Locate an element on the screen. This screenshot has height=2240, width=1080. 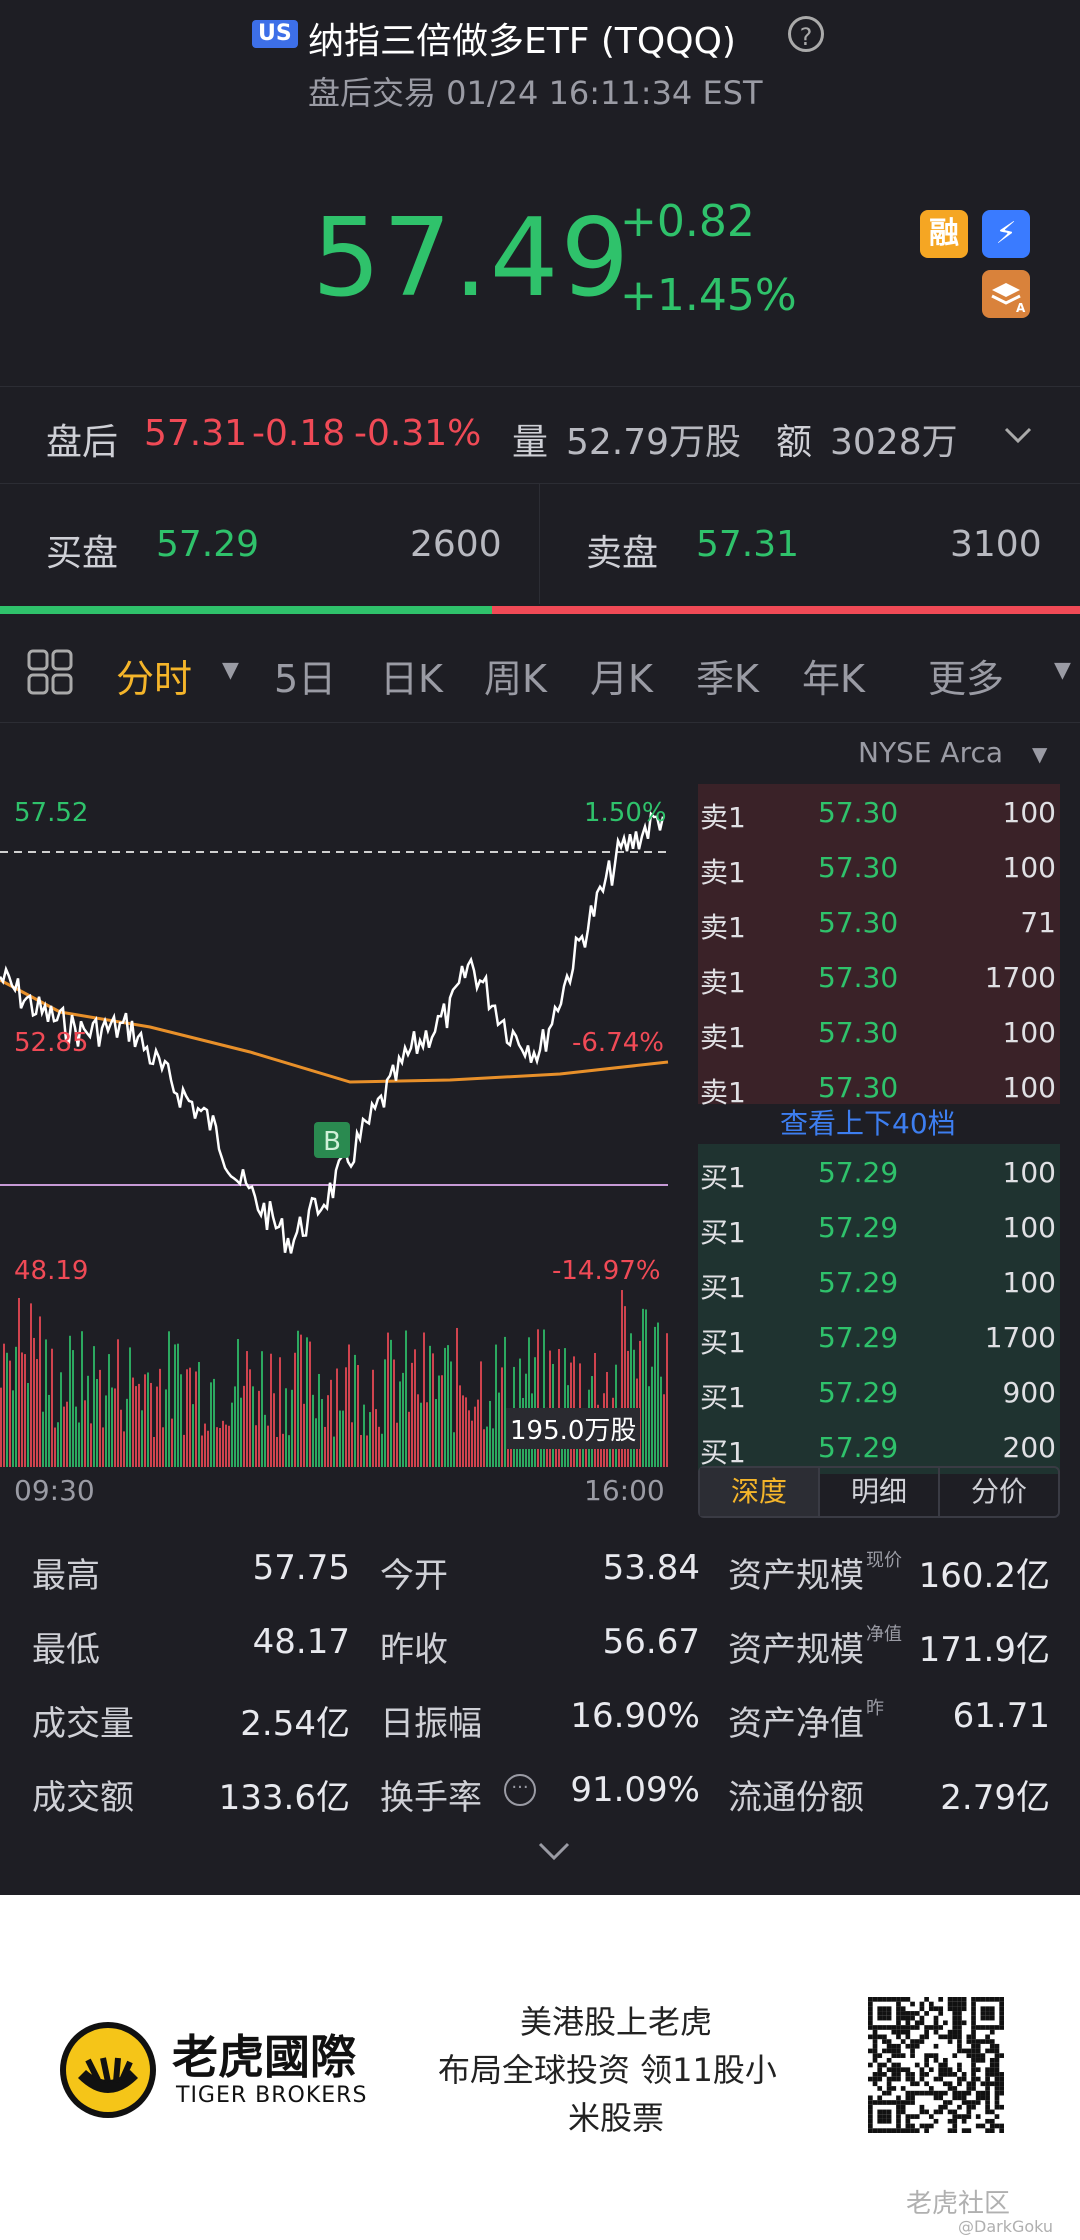
tab-5day: 5日 is located at coordinates (305, 675).